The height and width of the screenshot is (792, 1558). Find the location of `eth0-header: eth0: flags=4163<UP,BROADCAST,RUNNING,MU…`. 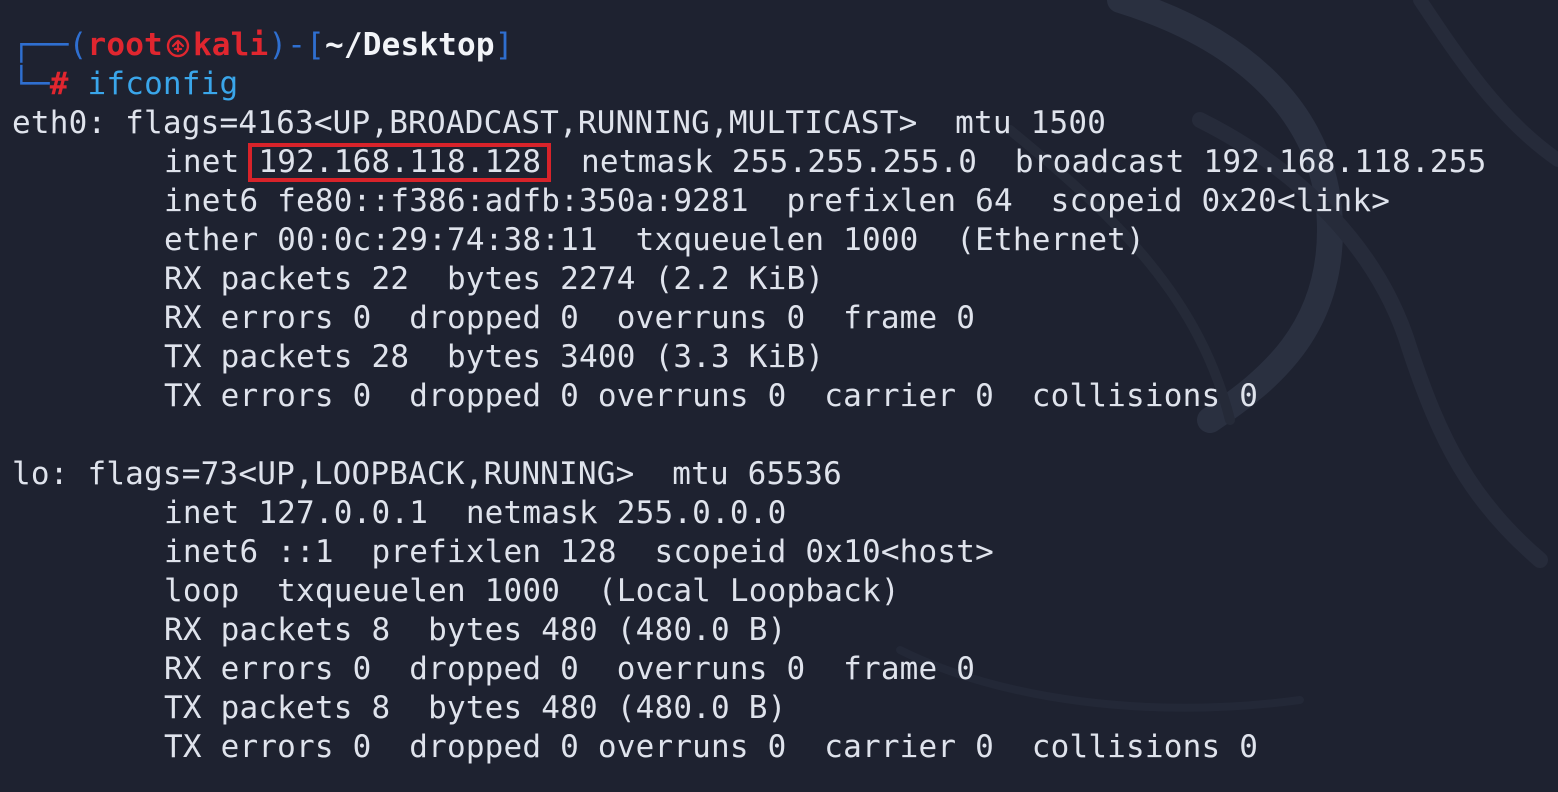

eth0-header: eth0: flags=4163<UP,BROADCAST,RUNNING,MU… is located at coordinates (559, 123).